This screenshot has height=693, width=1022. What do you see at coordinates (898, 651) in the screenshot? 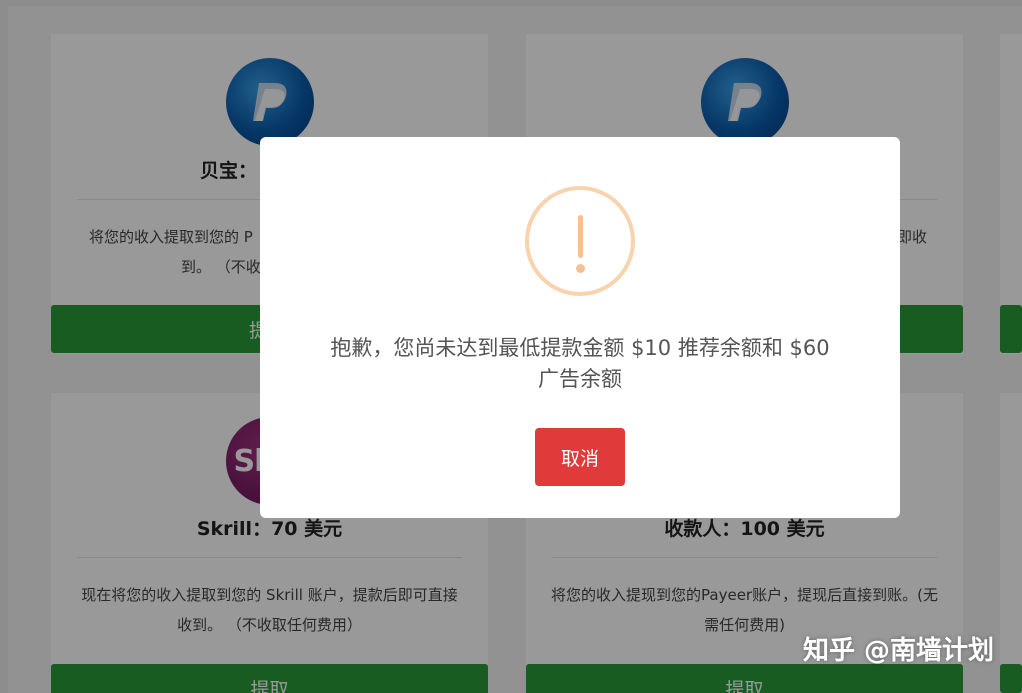
I see `watermark: 知乎 @南墙计划` at bounding box center [898, 651].